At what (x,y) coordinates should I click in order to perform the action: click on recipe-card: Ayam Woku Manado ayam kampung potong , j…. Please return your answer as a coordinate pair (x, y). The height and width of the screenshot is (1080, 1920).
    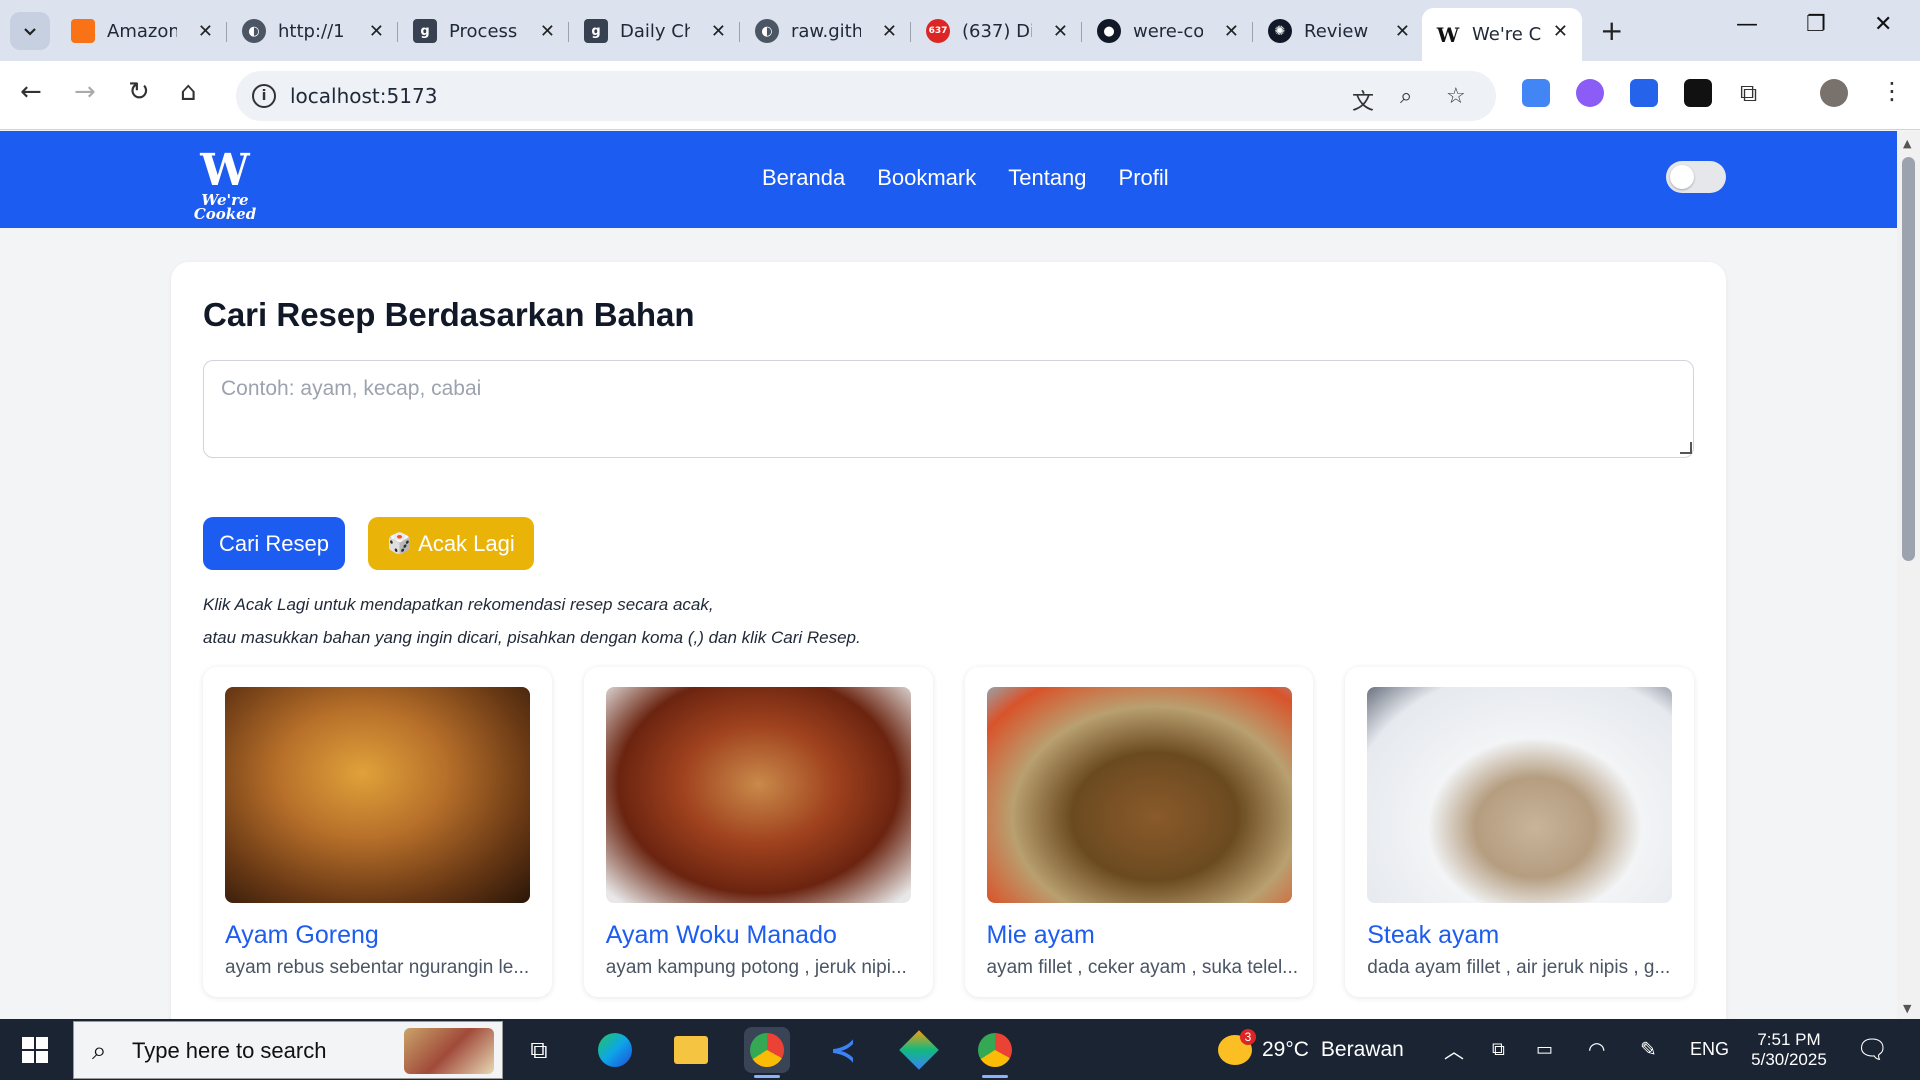
    Looking at the image, I should click on (758, 832).